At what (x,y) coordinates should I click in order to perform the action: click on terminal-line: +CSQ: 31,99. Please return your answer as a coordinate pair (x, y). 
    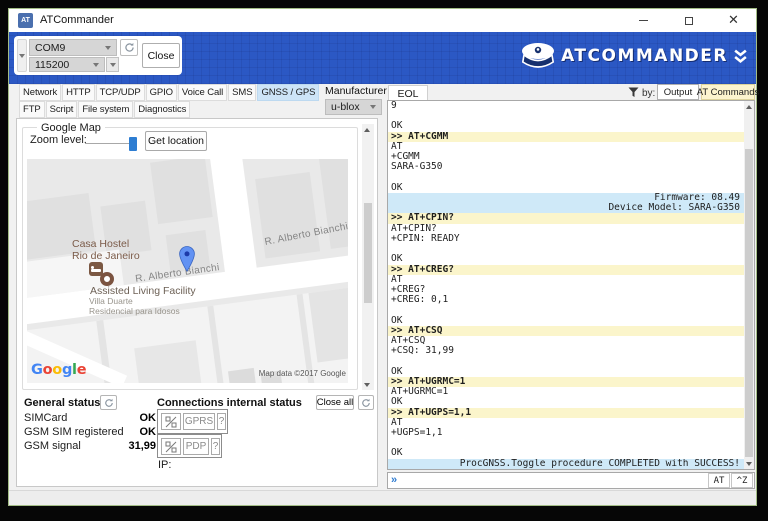
    Looking at the image, I should click on (422, 351).